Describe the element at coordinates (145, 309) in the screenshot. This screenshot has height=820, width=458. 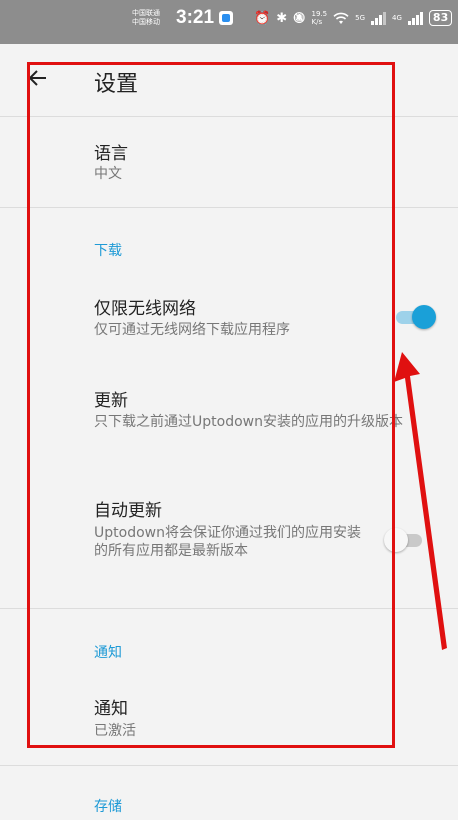
I see `wifi-only-title: 仅限无线网络` at that location.